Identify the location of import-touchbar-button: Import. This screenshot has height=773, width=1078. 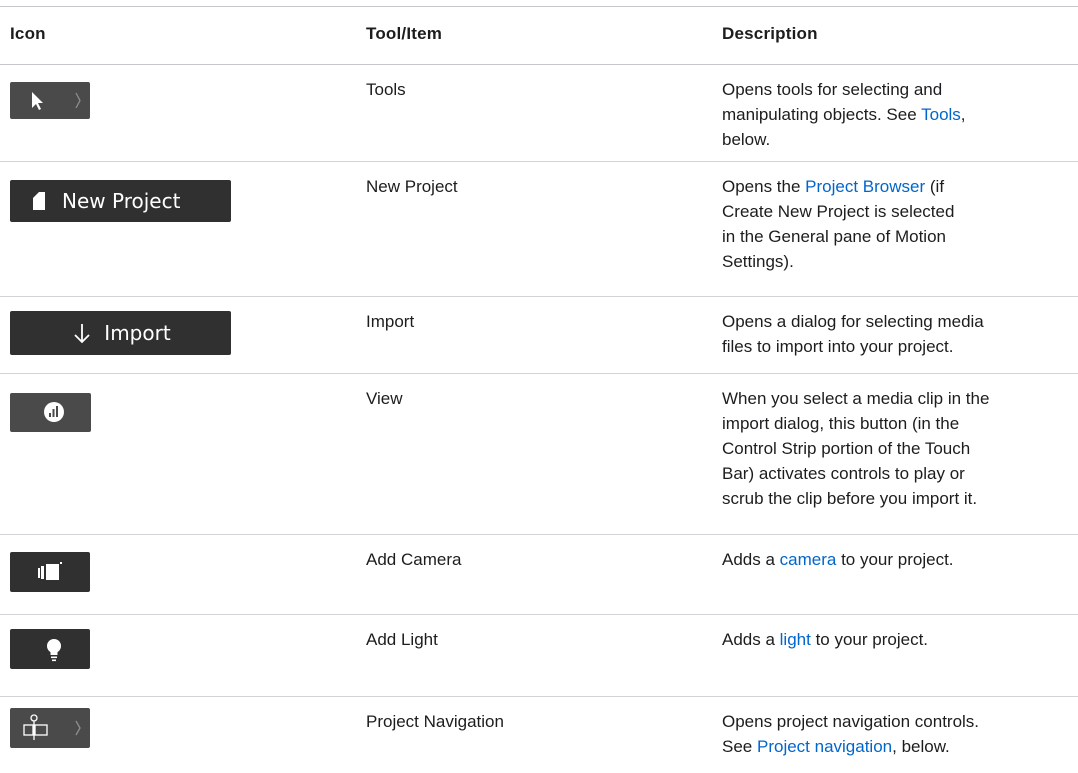
(120, 333).